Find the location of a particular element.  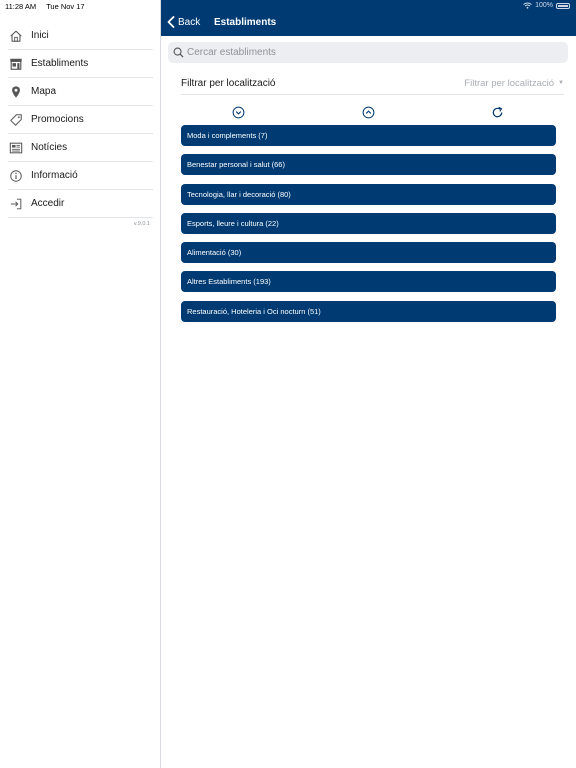

tag-icon is located at coordinates (16, 120).